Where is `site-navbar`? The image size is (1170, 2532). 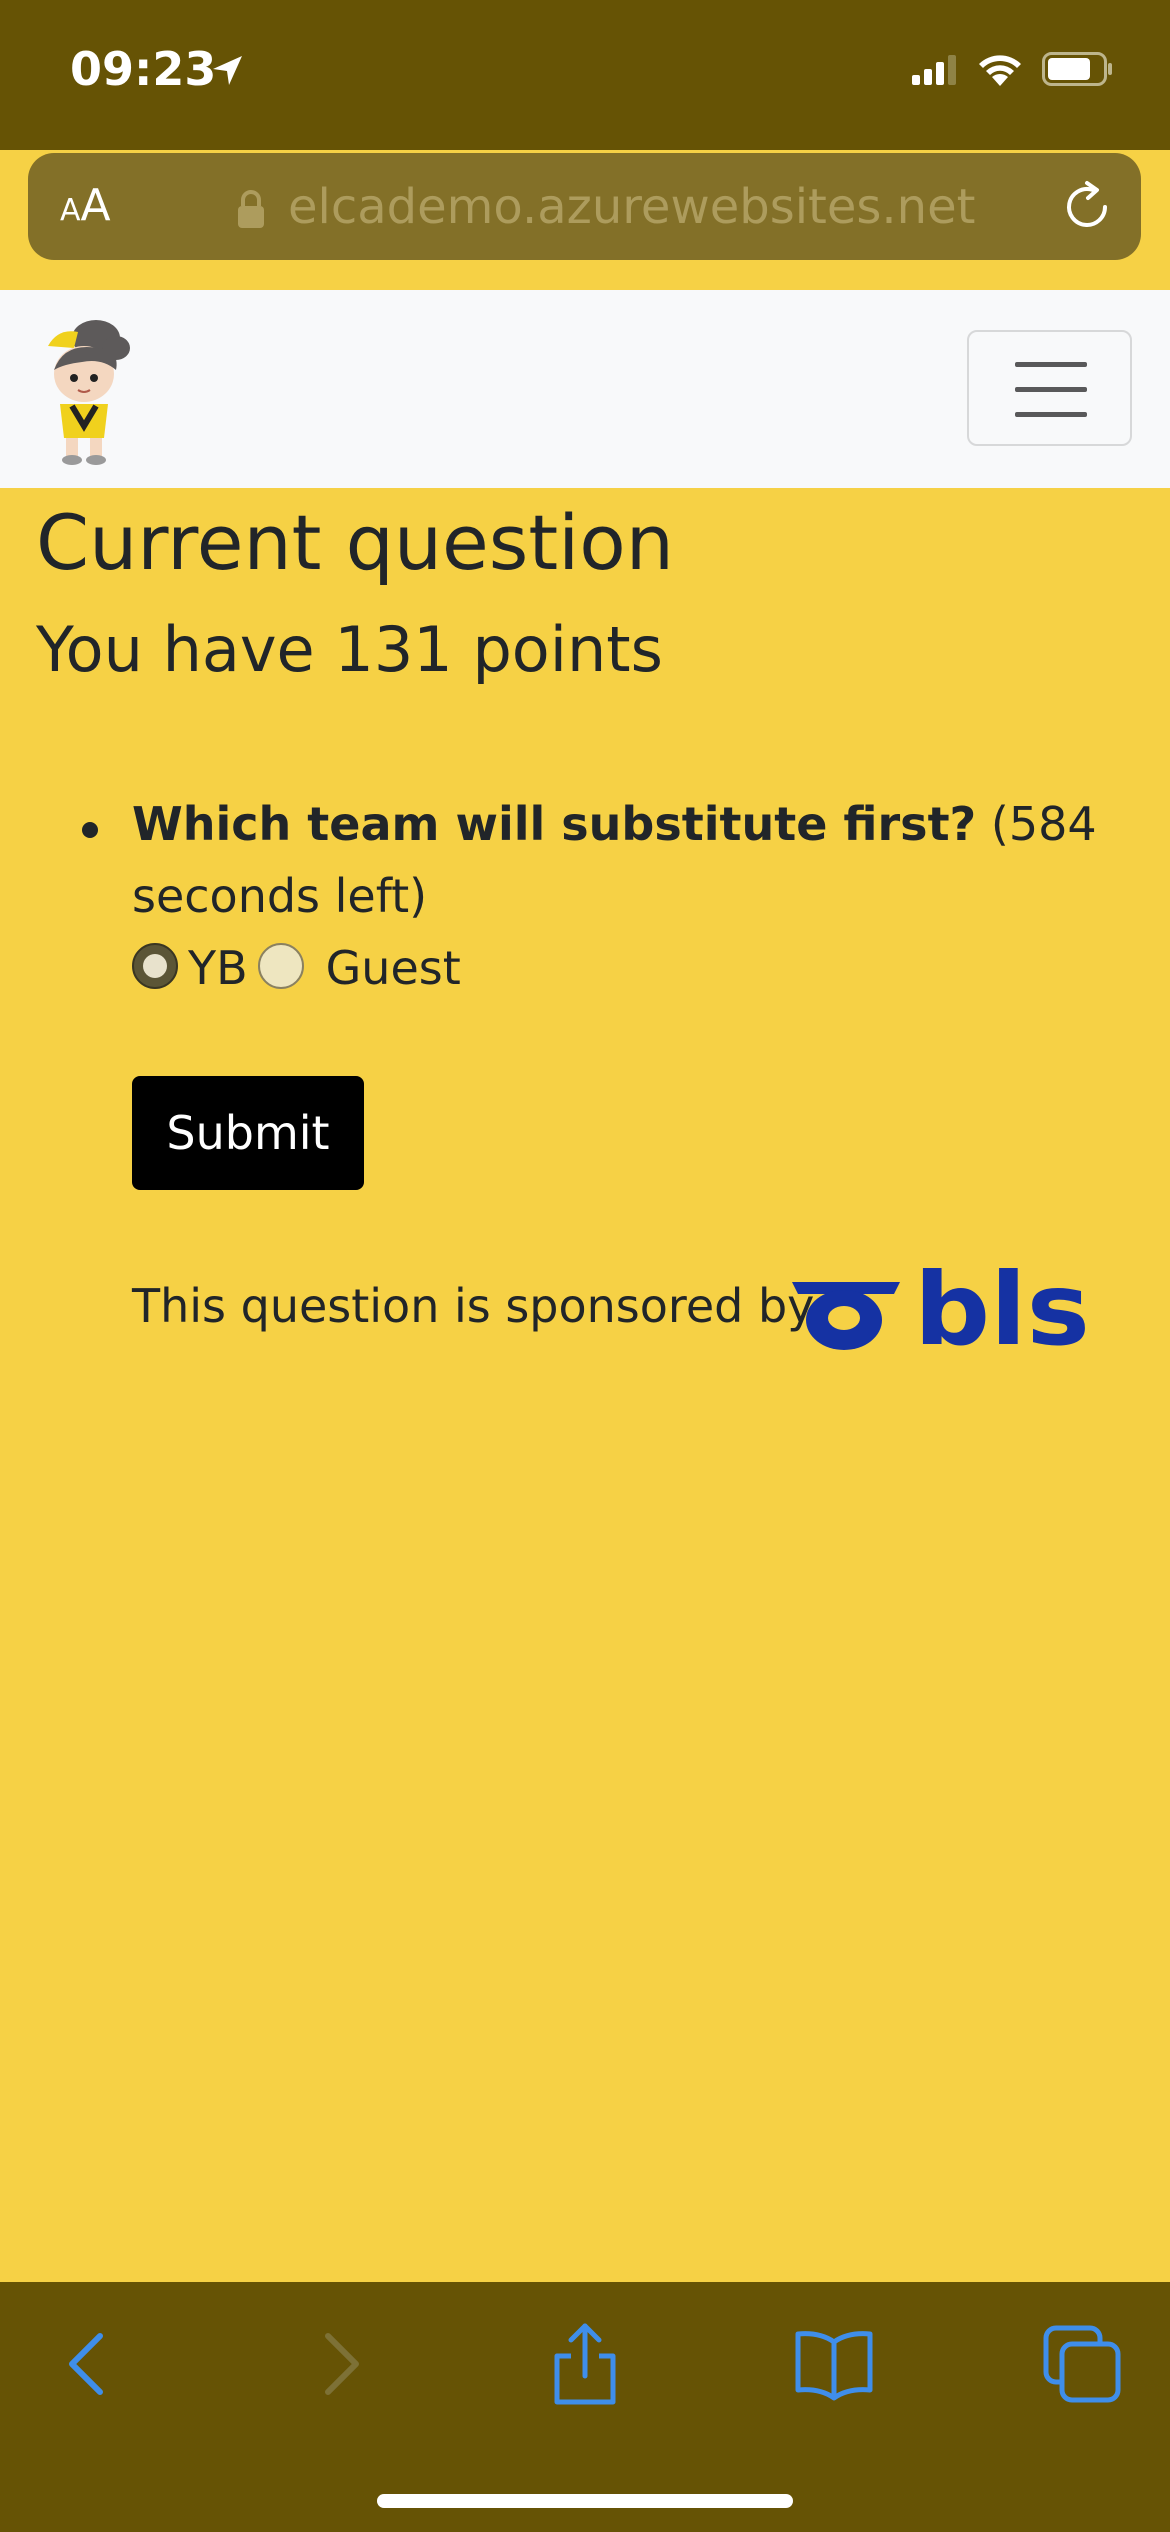
site-navbar is located at coordinates (585, 389).